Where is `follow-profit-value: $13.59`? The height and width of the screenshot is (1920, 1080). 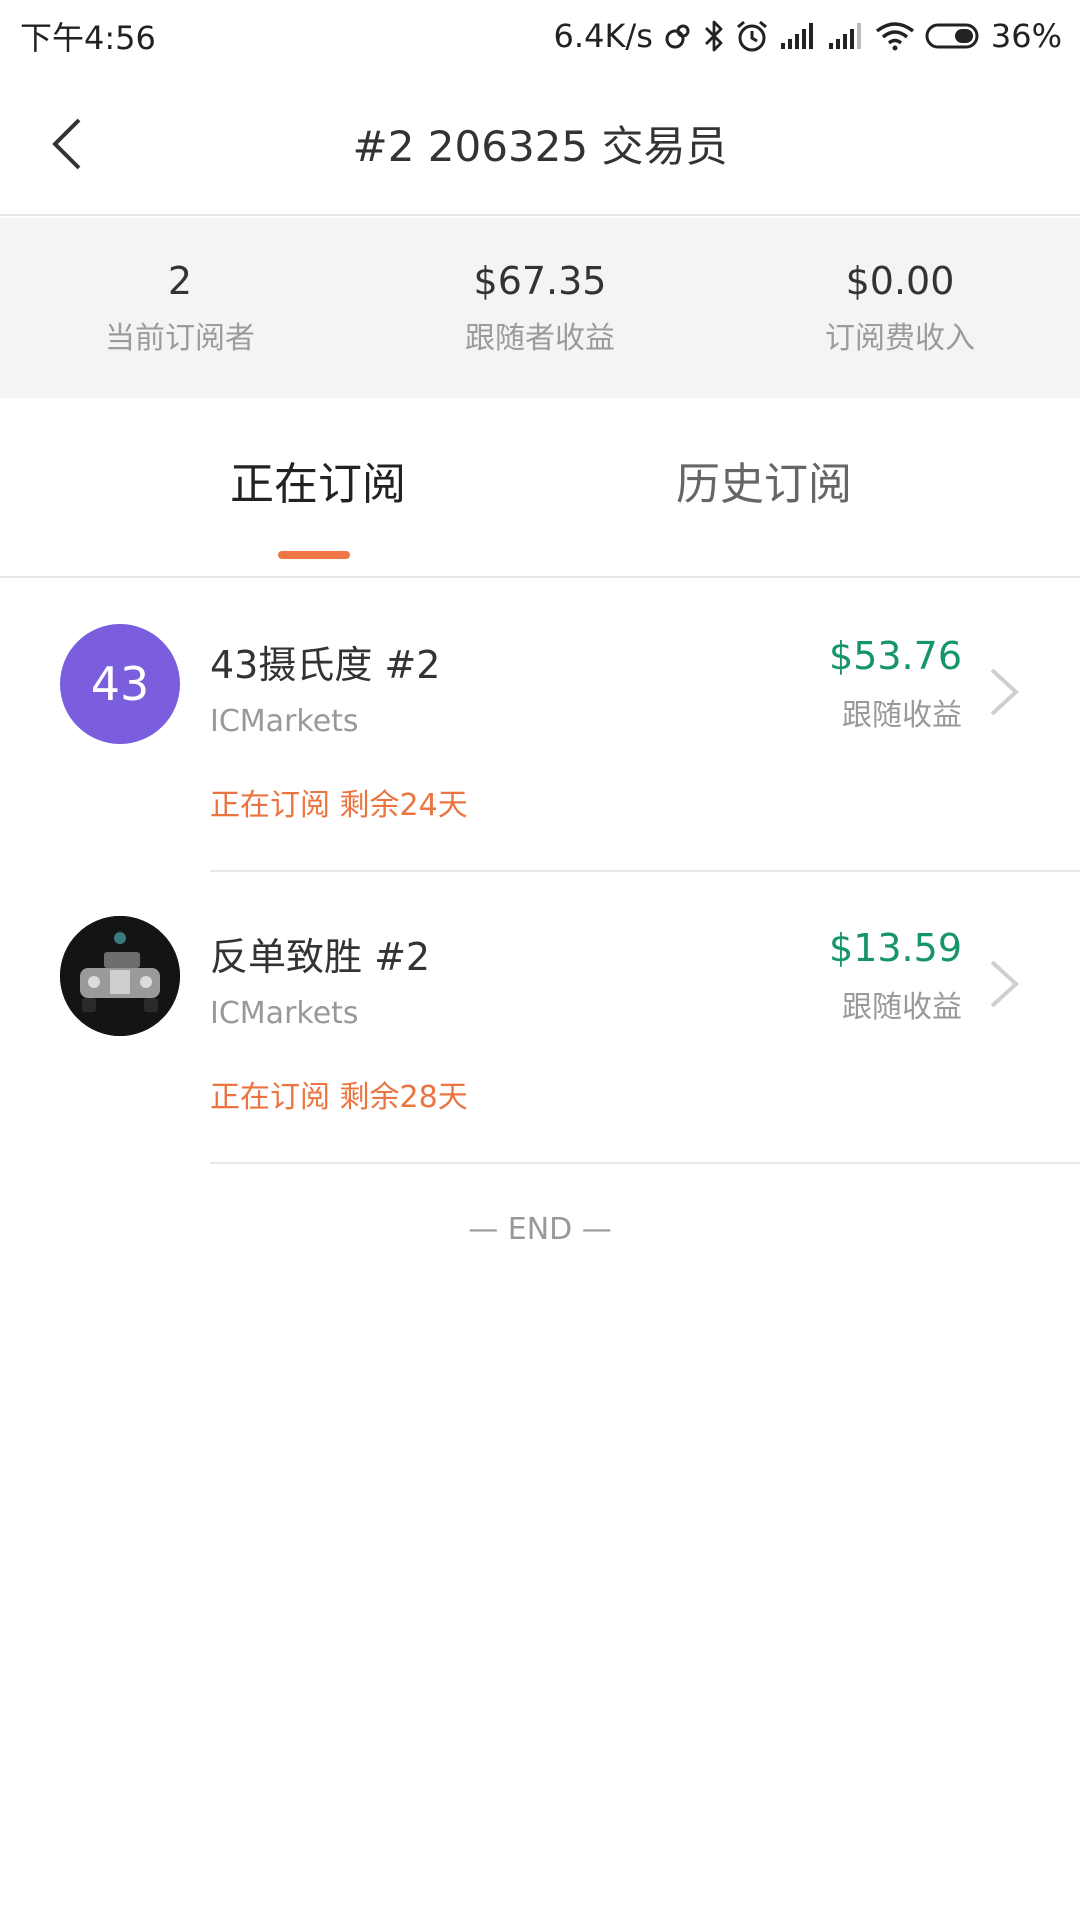 follow-profit-value: $13.59 is located at coordinates (895, 948).